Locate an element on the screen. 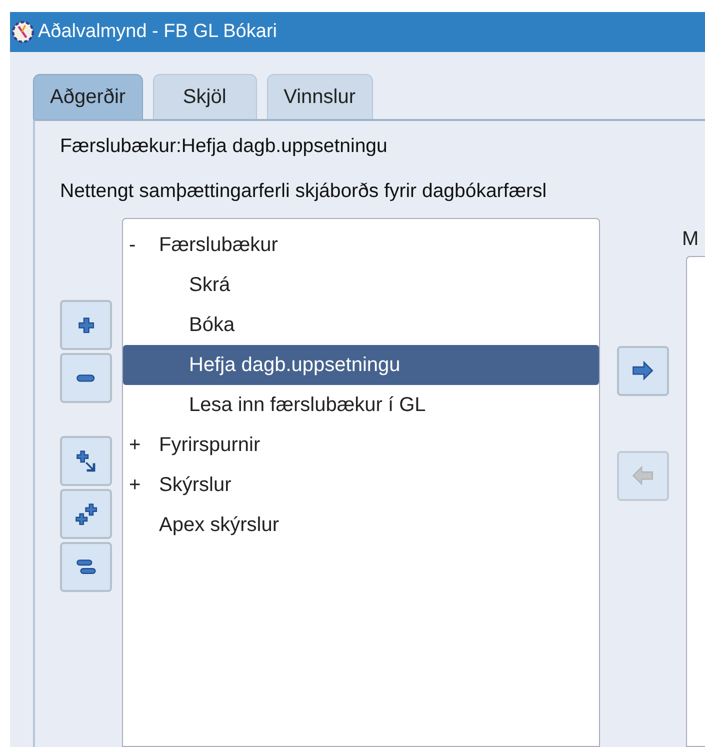 The image size is (705, 747). expand-button is located at coordinates (86, 325).